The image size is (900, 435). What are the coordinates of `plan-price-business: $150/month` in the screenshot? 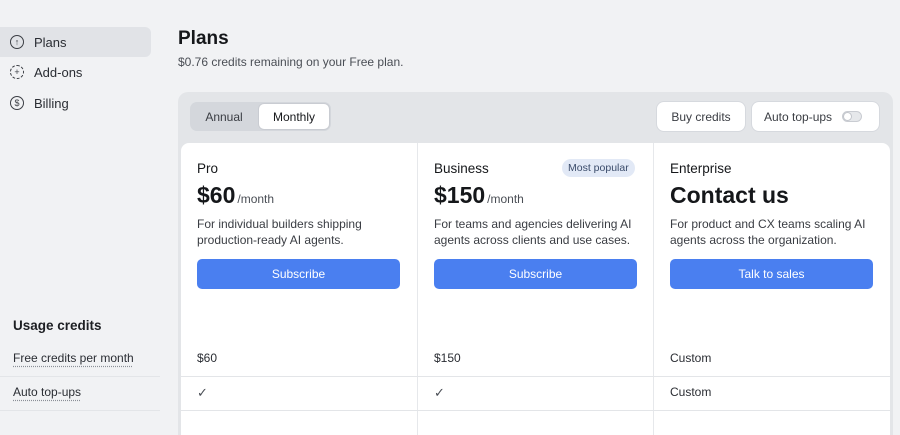 It's located at (479, 195).